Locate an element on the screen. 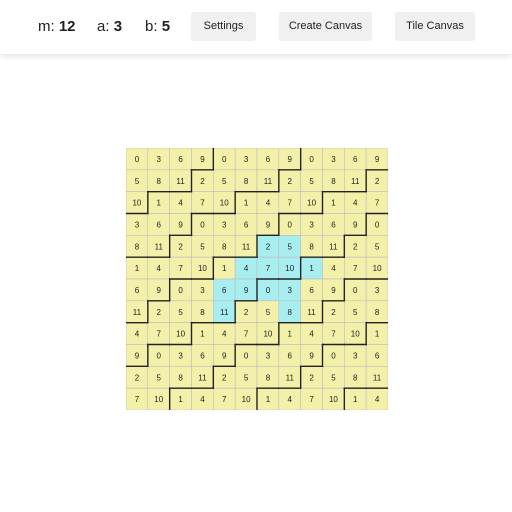 This screenshot has height=512, width=512. param-b-value: 5 is located at coordinates (166, 26).